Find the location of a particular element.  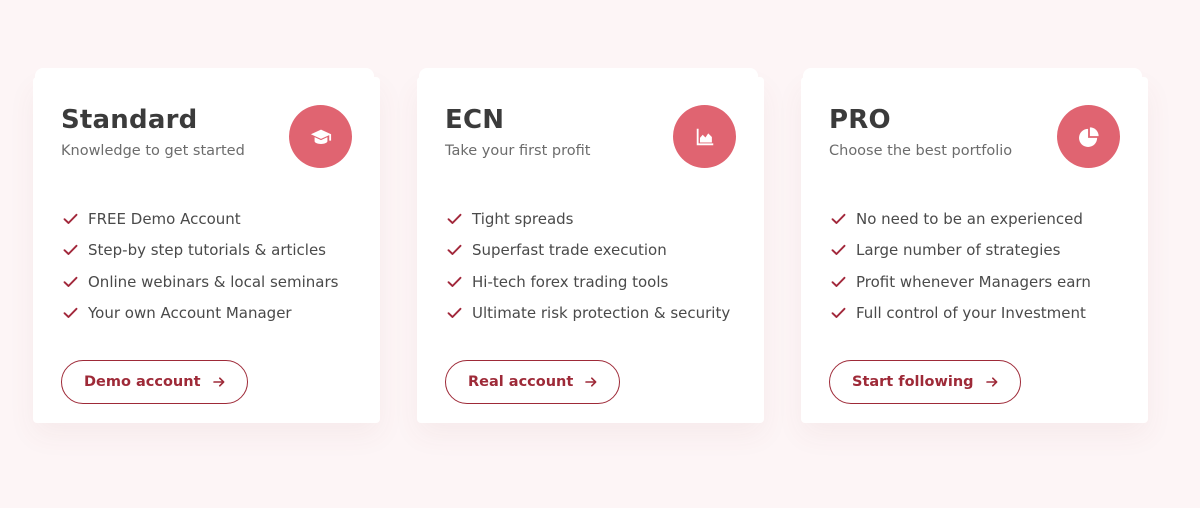

feature-text: Step-by step tutorials & articles is located at coordinates (207, 250).